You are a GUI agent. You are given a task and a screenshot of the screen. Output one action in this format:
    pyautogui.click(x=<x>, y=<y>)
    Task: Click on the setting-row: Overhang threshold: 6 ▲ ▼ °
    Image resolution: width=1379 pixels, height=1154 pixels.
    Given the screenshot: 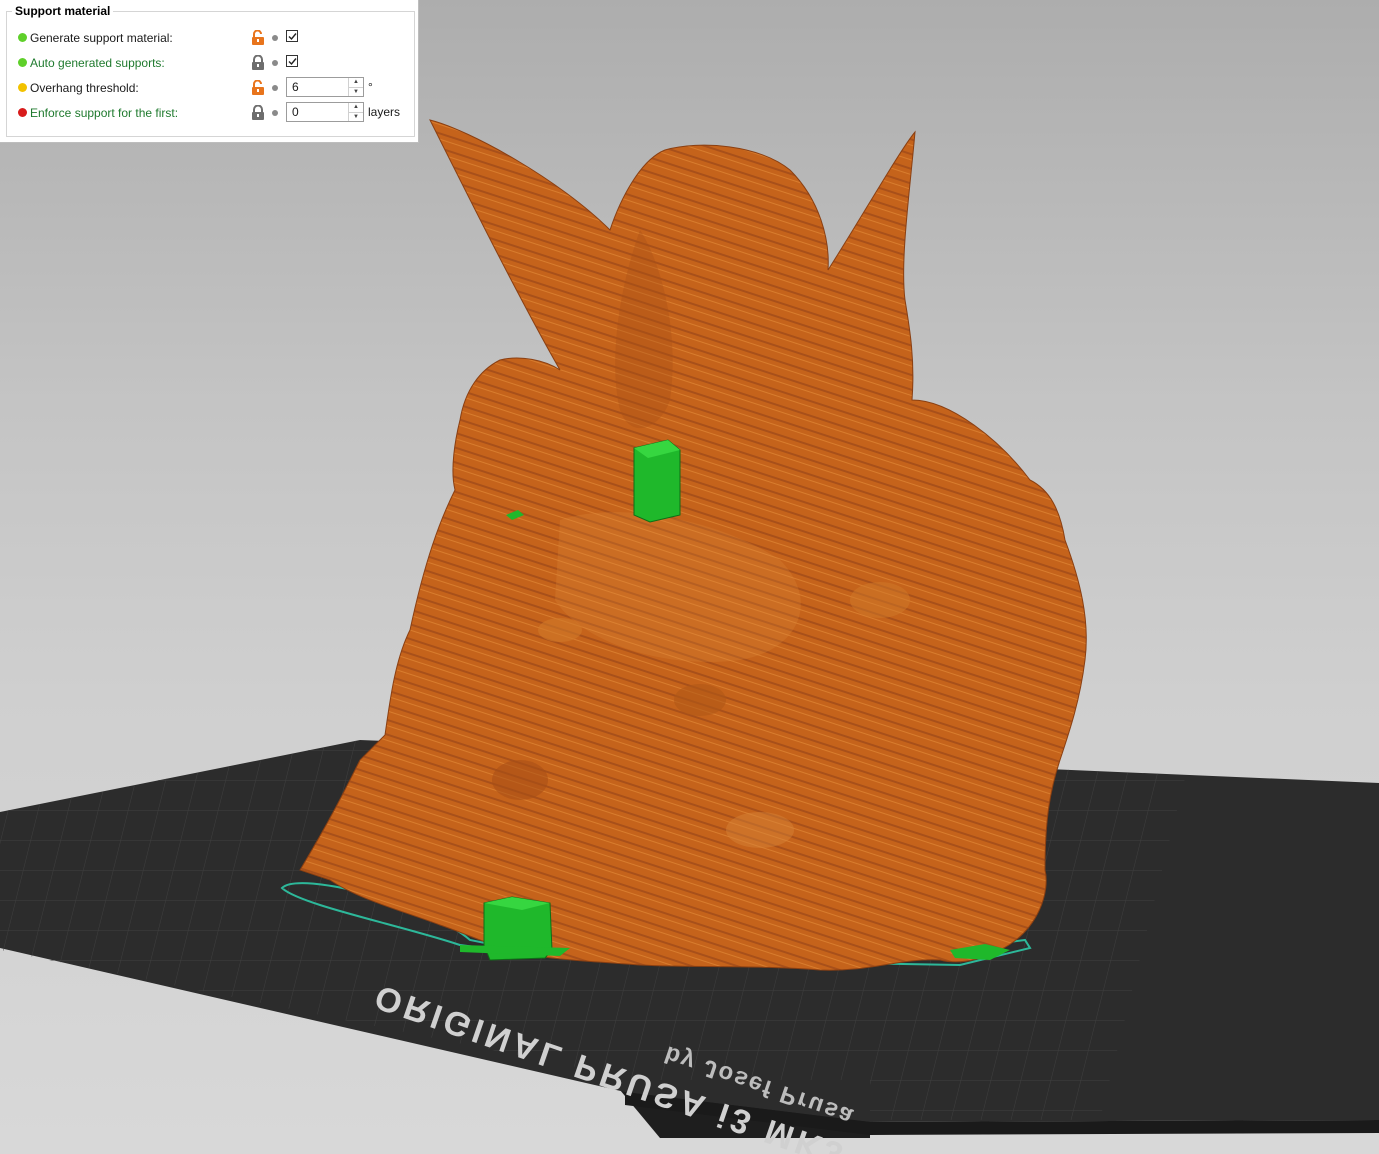 What is the action you would take?
    pyautogui.click(x=207, y=88)
    